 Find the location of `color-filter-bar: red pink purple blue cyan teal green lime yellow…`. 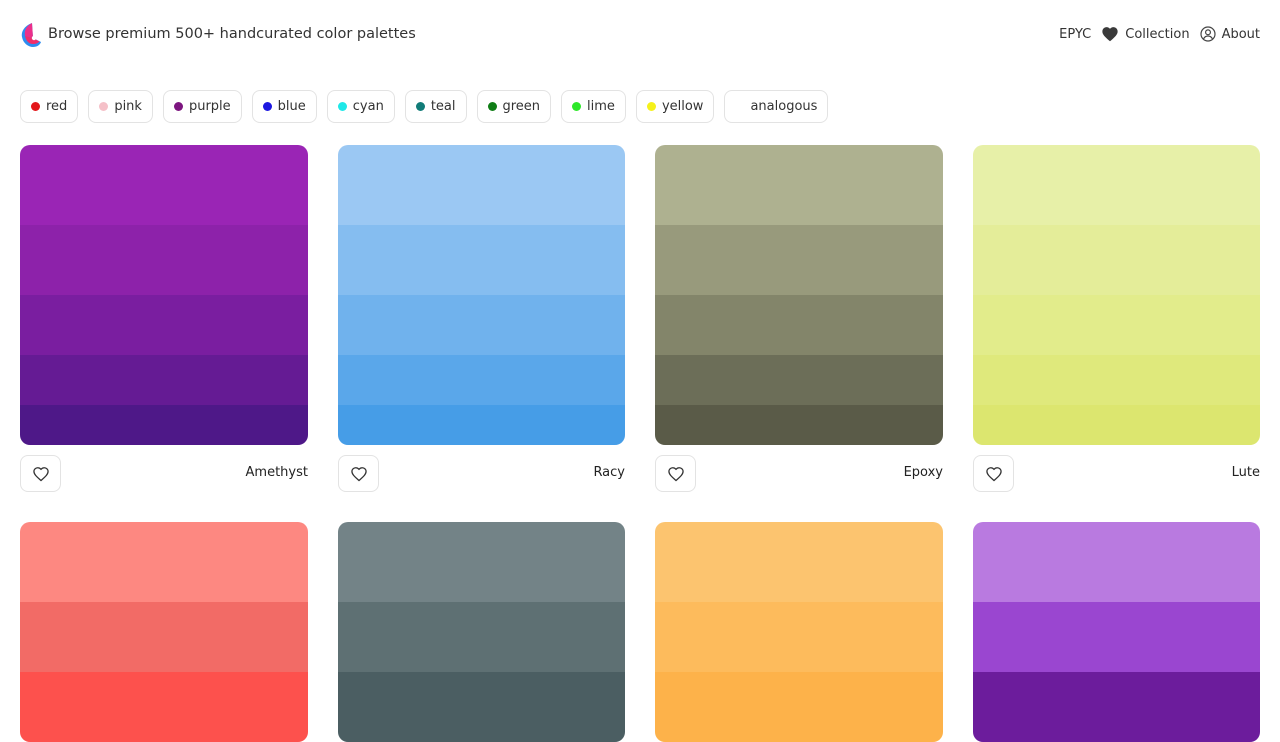

color-filter-bar: red pink purple blue cyan teal green lime yellow… is located at coordinates (424, 106).